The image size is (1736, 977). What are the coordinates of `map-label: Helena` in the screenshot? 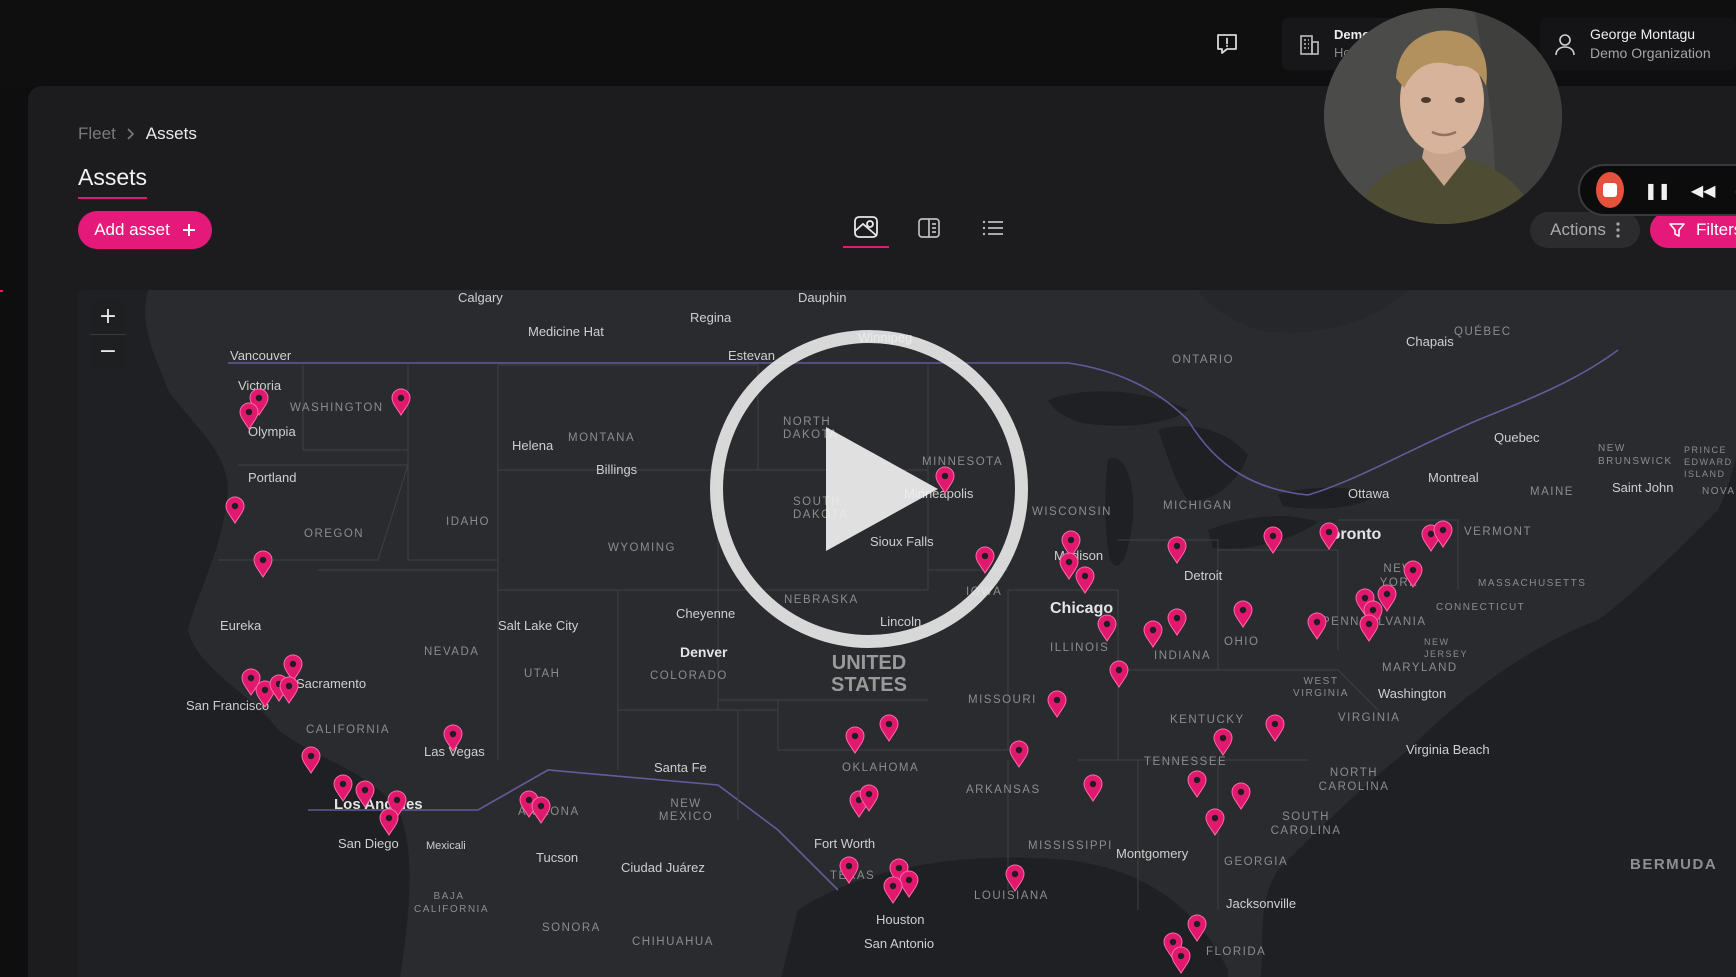 It's located at (533, 445).